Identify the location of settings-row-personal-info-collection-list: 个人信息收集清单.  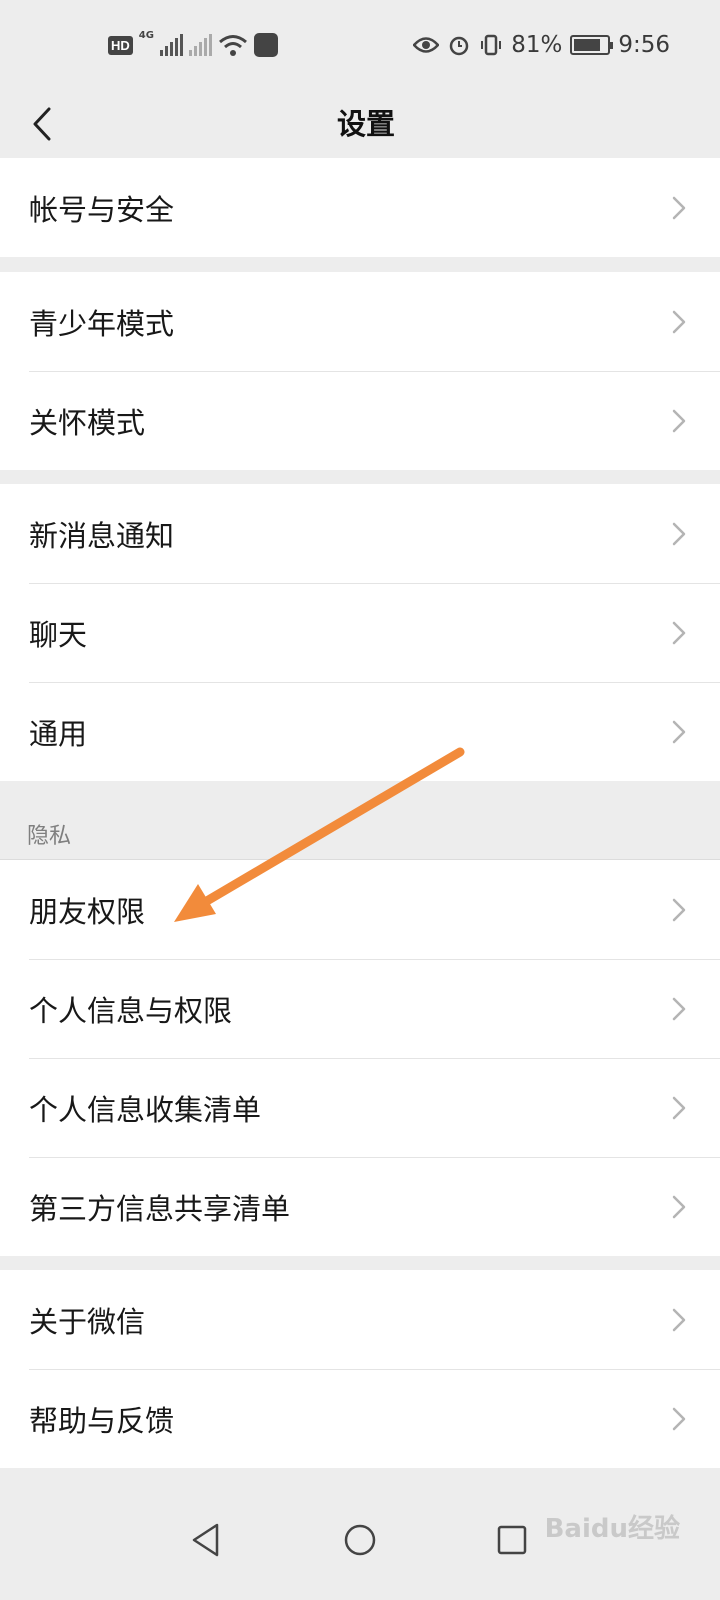
(360, 1107).